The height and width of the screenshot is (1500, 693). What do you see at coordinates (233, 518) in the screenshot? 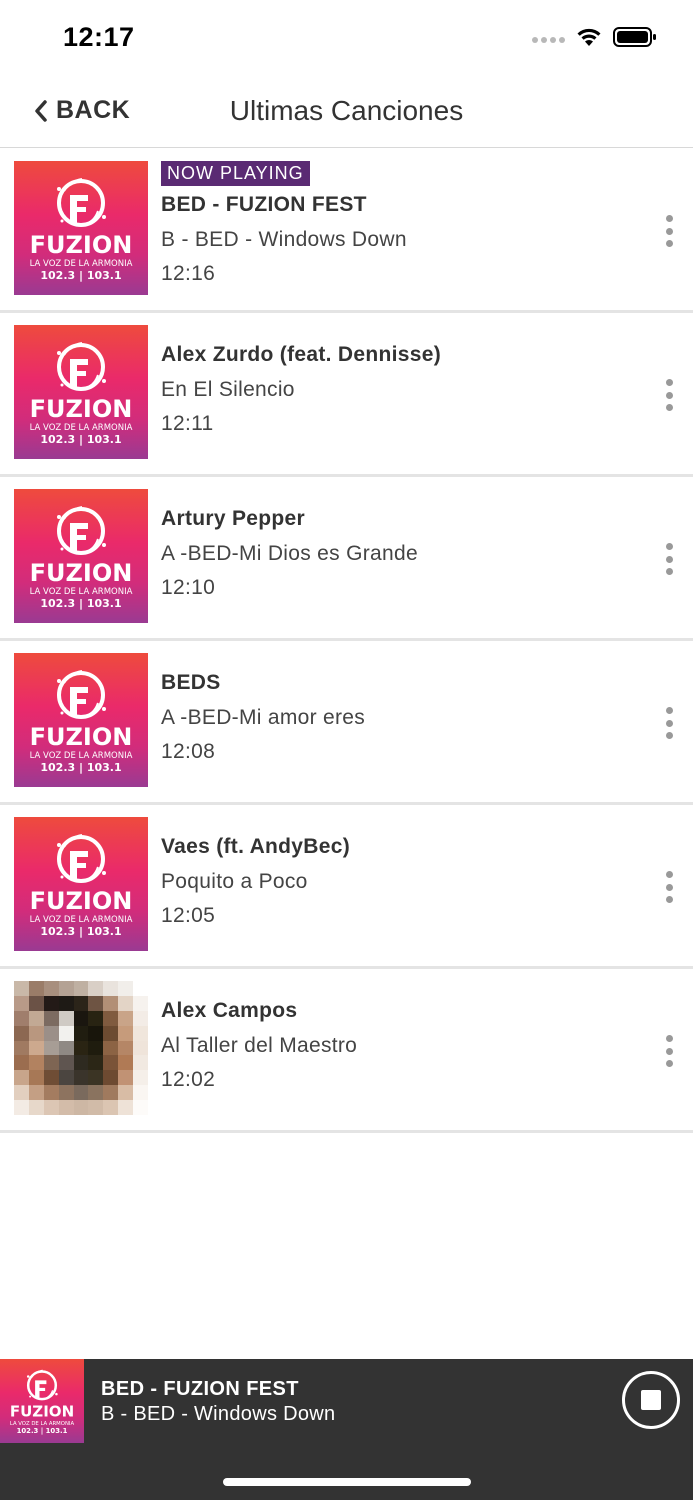
I see `song-artist: Artury Pepper` at bounding box center [233, 518].